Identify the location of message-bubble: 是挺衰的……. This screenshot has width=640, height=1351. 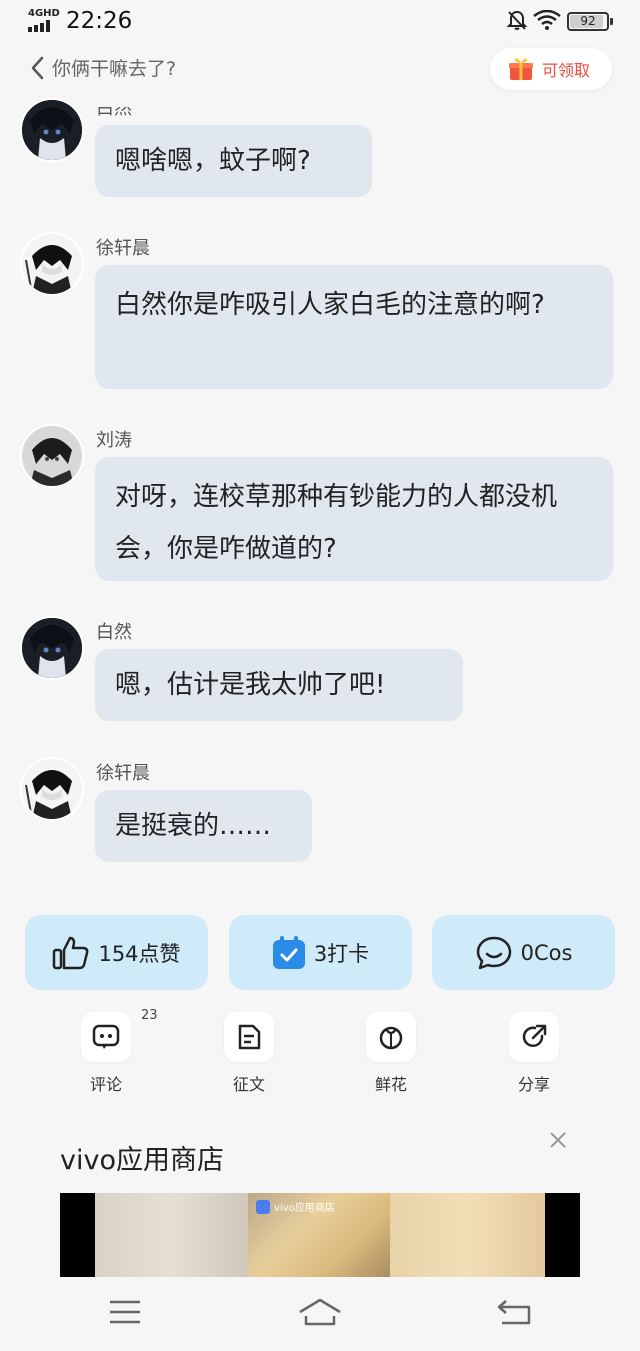
(203, 826).